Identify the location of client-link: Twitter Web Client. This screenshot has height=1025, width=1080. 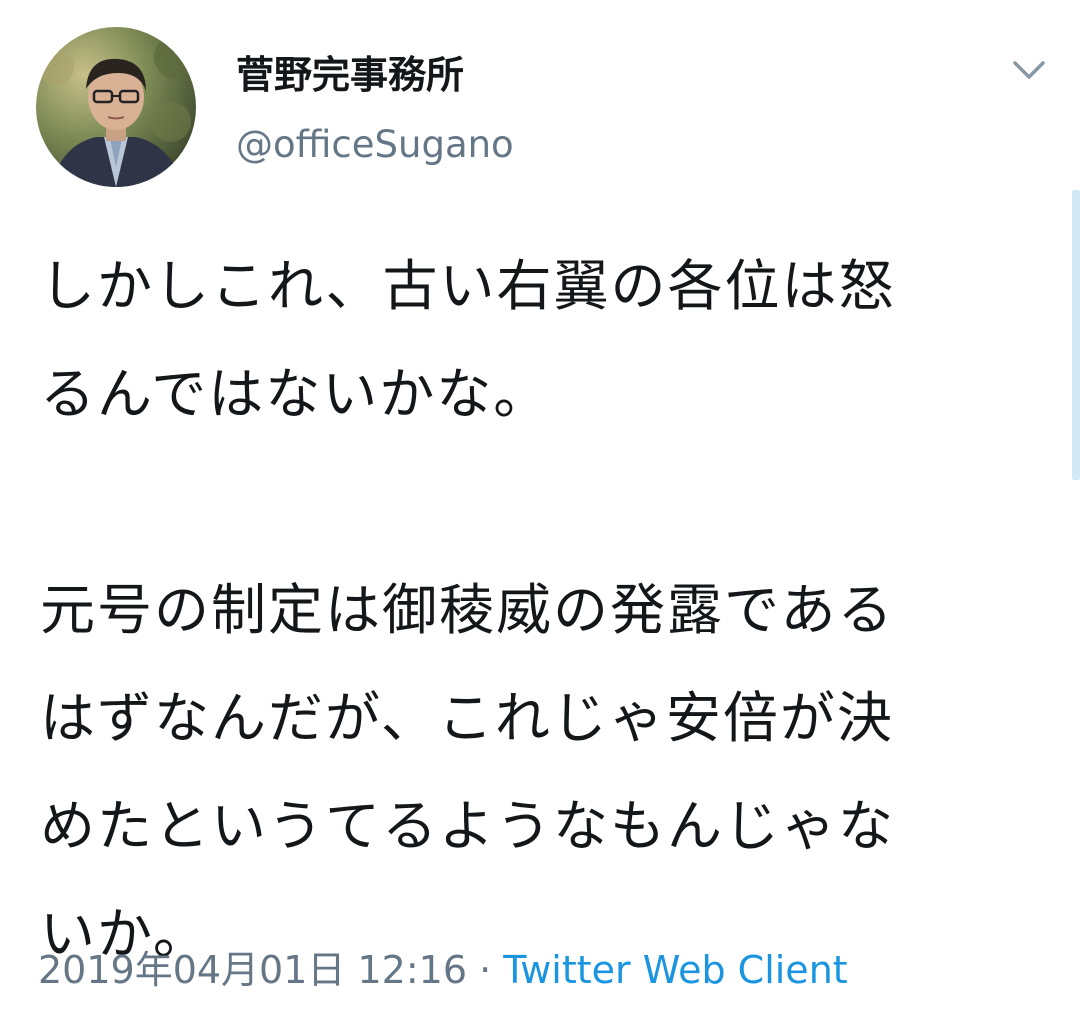
(675, 970).